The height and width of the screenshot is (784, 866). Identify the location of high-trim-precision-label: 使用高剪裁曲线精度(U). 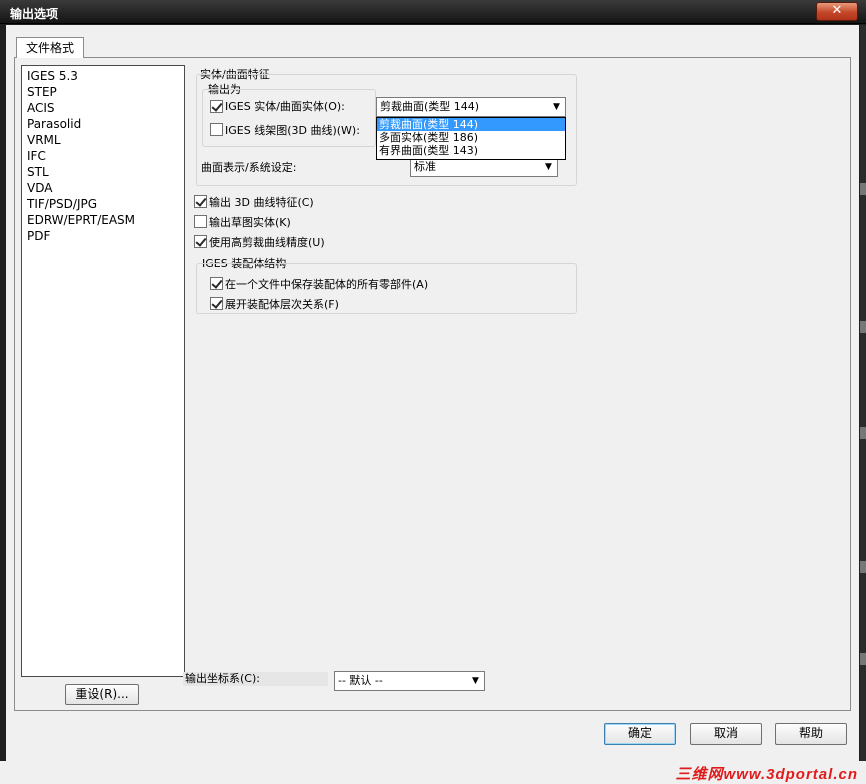
(267, 242).